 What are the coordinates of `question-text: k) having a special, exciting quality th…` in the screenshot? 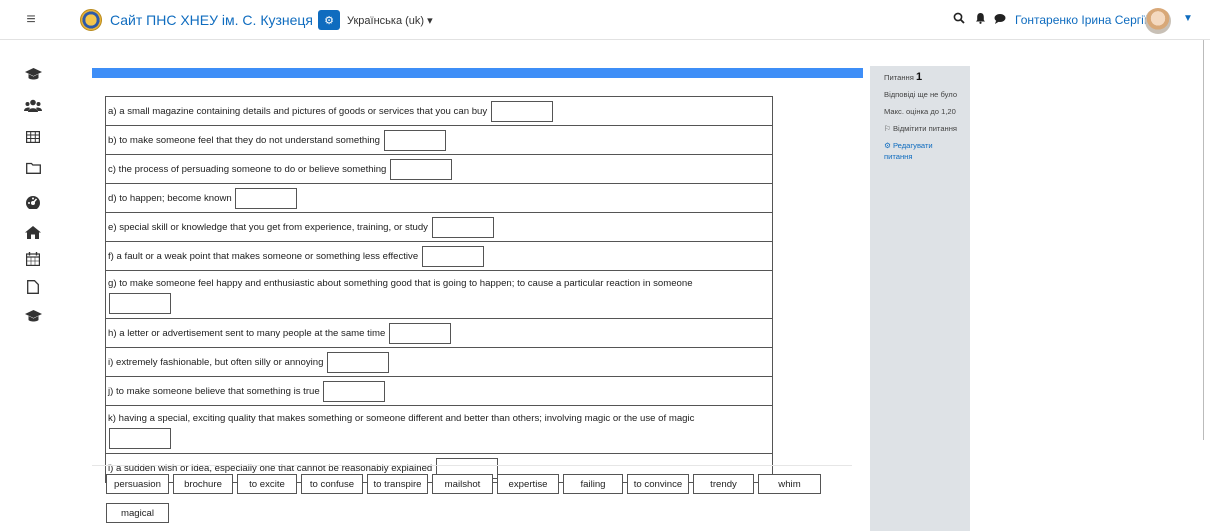 It's located at (401, 418).